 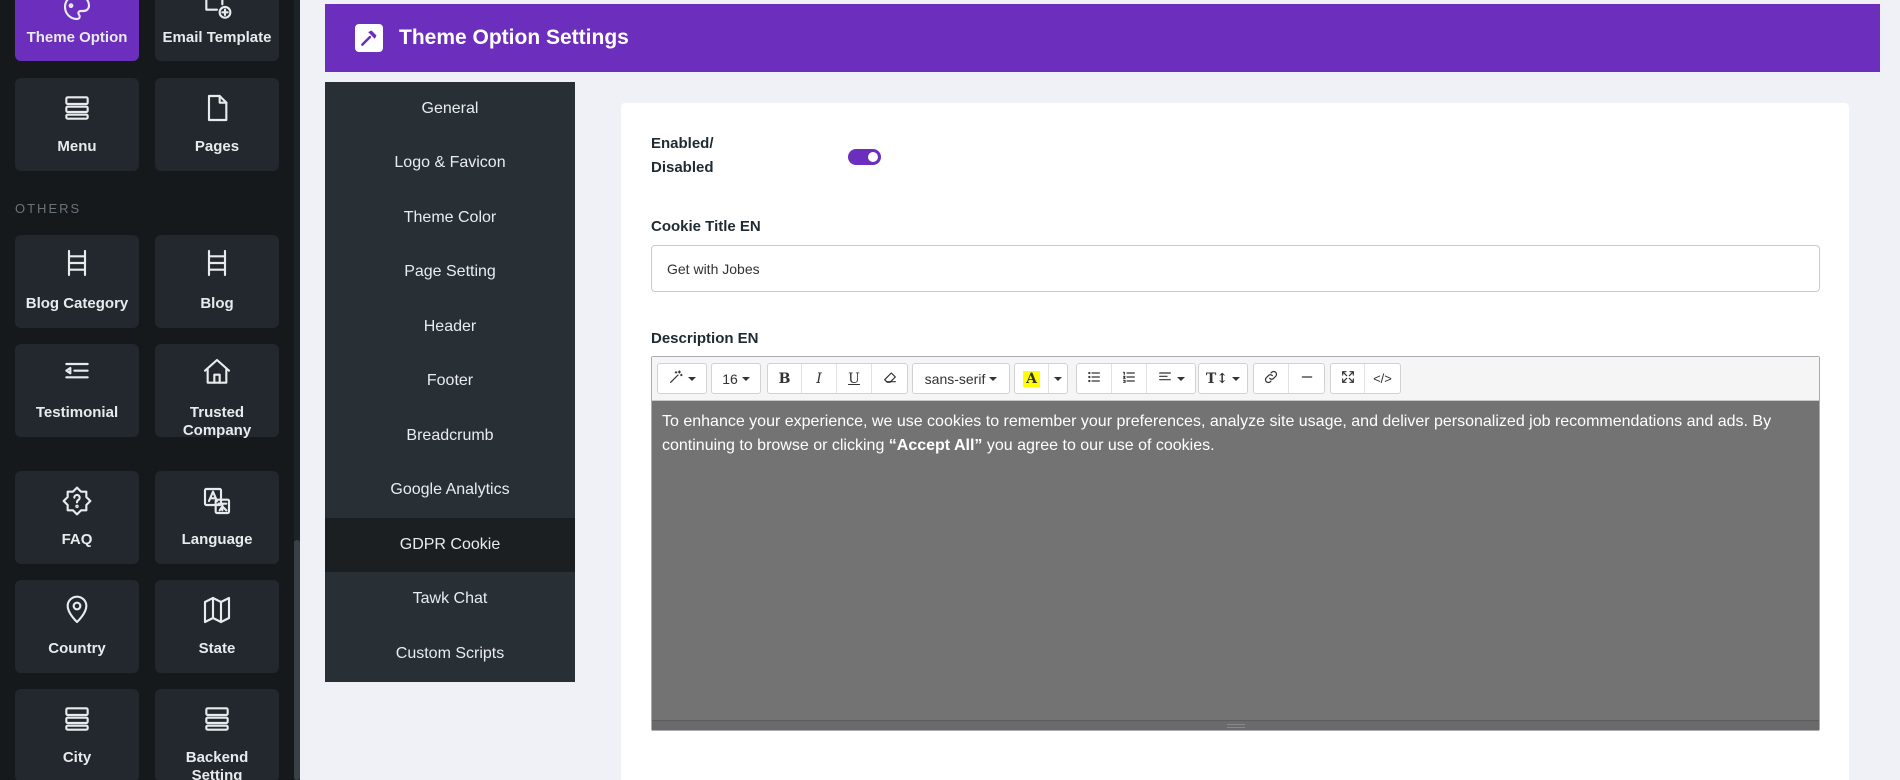 What do you see at coordinates (450, 436) in the screenshot?
I see `settings-menu-item-breadcrumb: Breadcrumb` at bounding box center [450, 436].